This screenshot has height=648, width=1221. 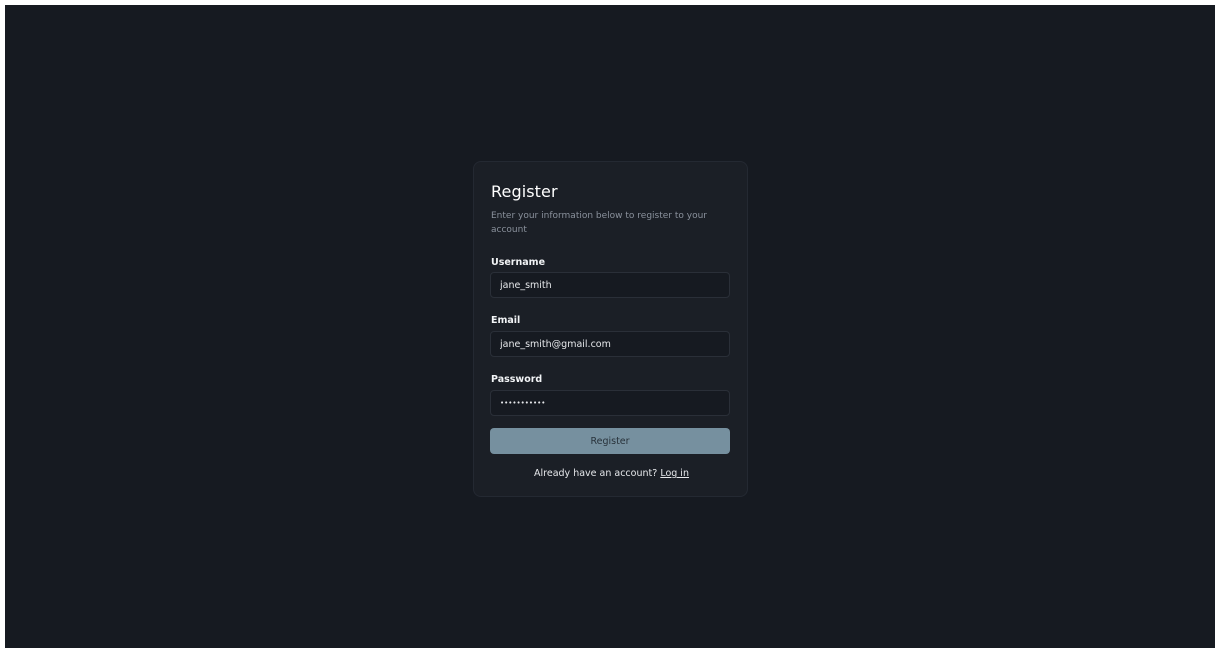 What do you see at coordinates (506, 320) in the screenshot?
I see `email-label: Email` at bounding box center [506, 320].